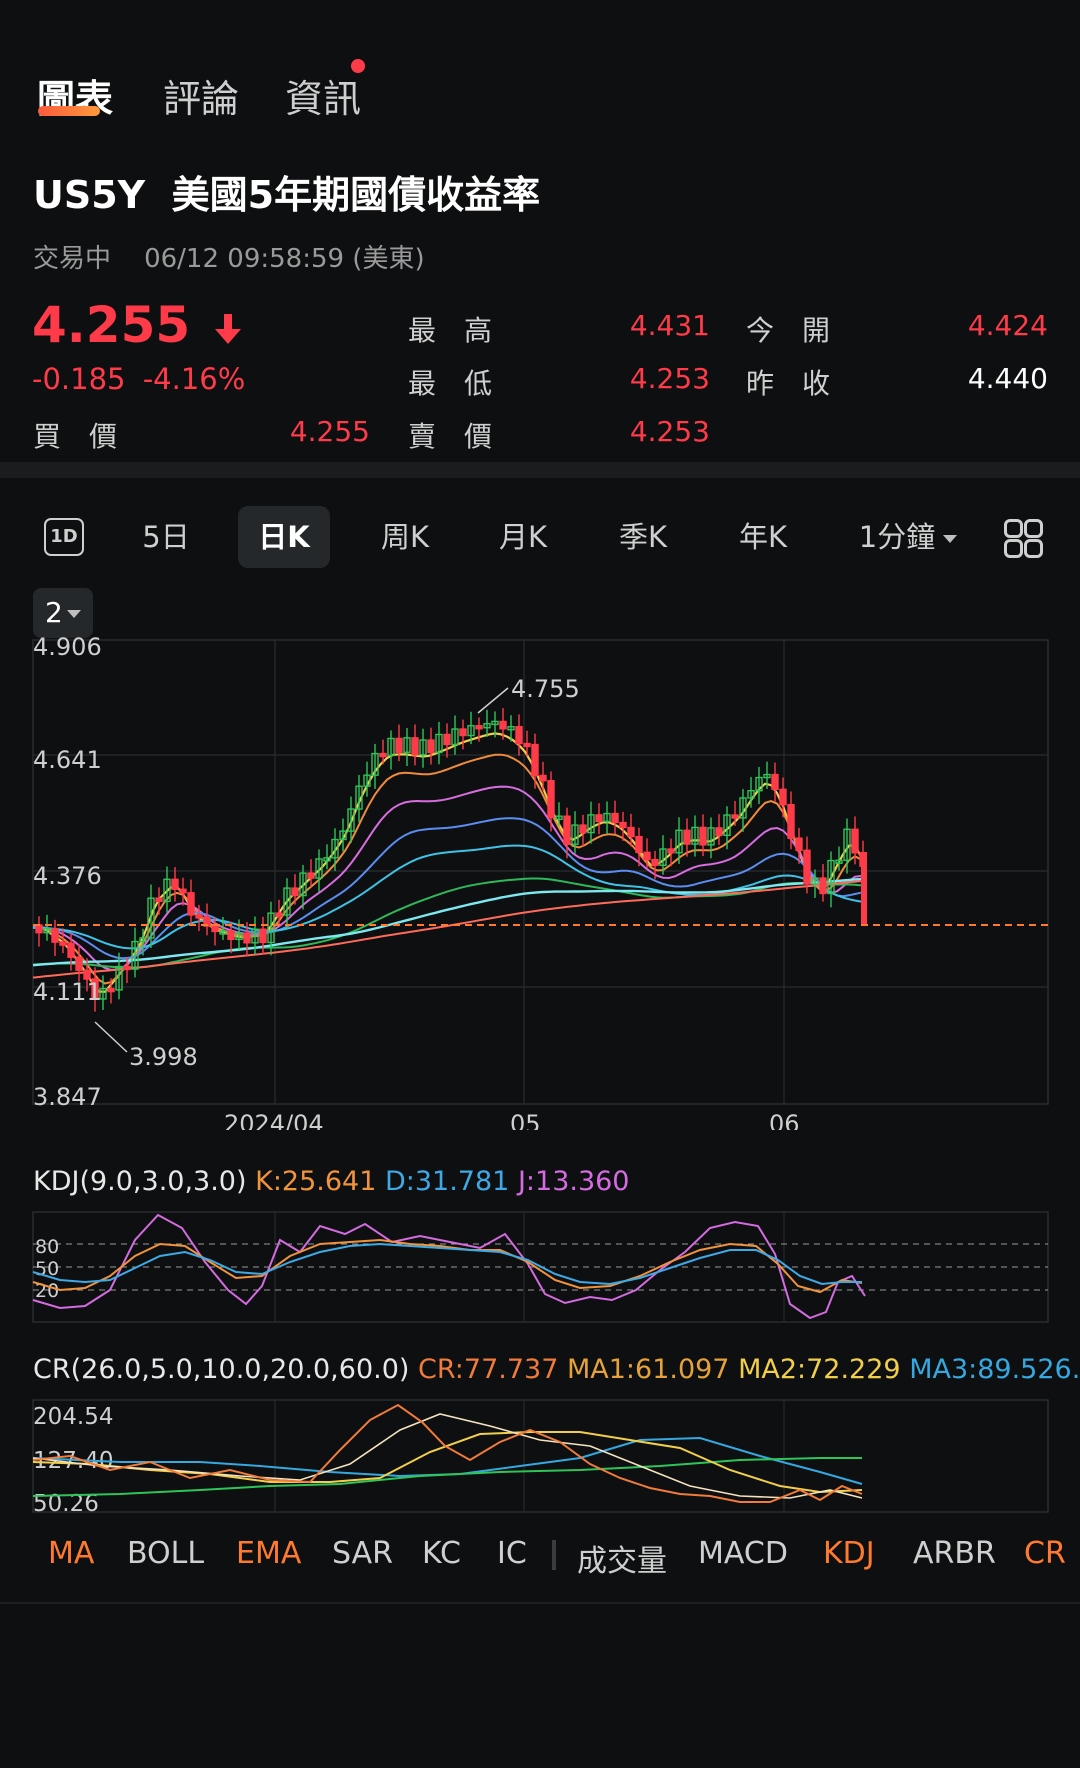  What do you see at coordinates (358, 66) in the screenshot?
I see `notification-dot` at bounding box center [358, 66].